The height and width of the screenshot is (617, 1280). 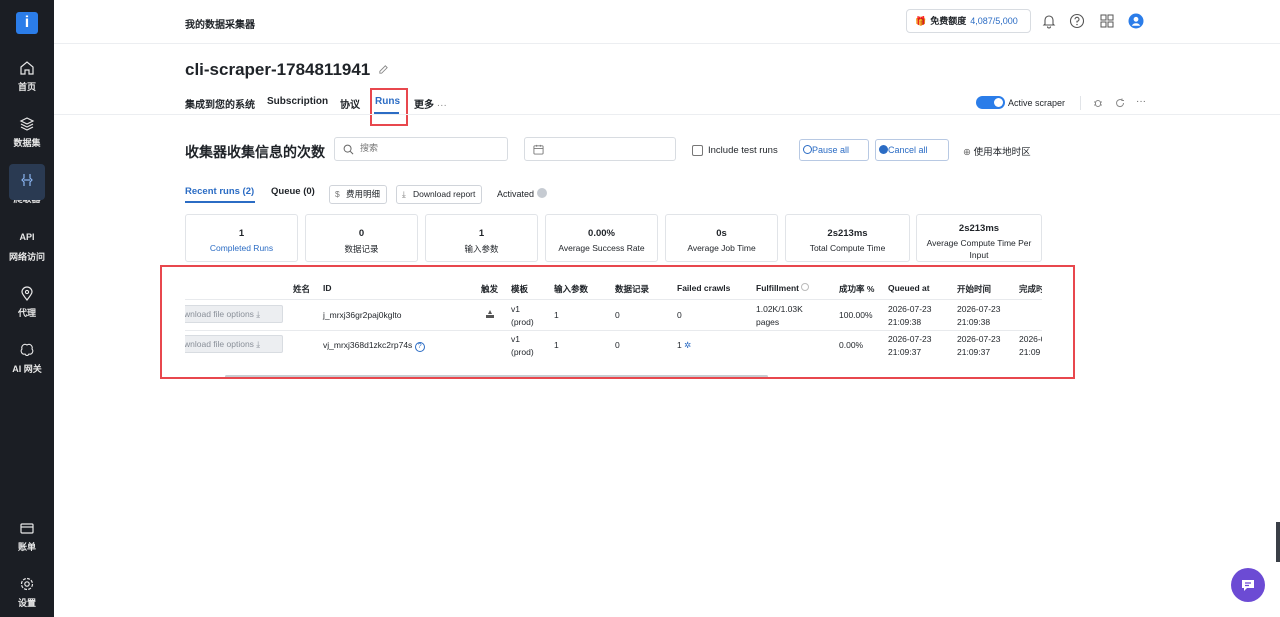 I want to click on more-dots-icon: ···, so click(x=441, y=105).